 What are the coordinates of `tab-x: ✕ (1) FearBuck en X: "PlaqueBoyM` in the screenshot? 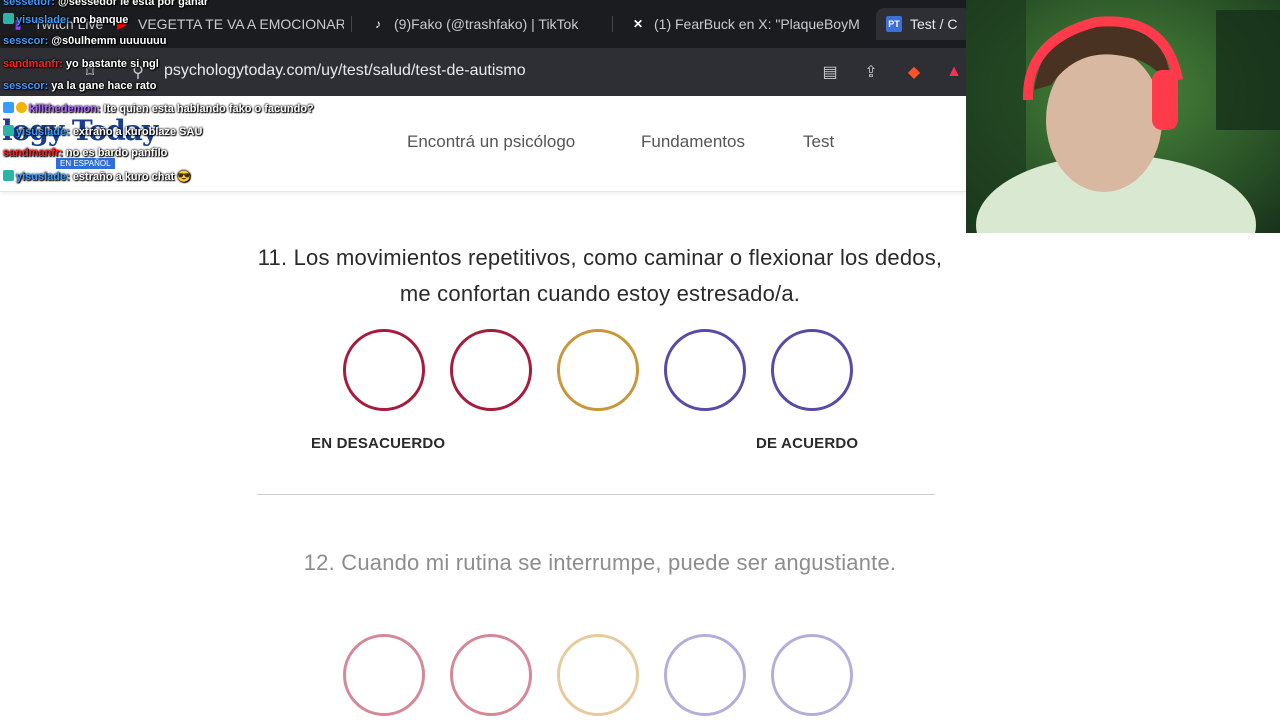 It's located at (740, 24).